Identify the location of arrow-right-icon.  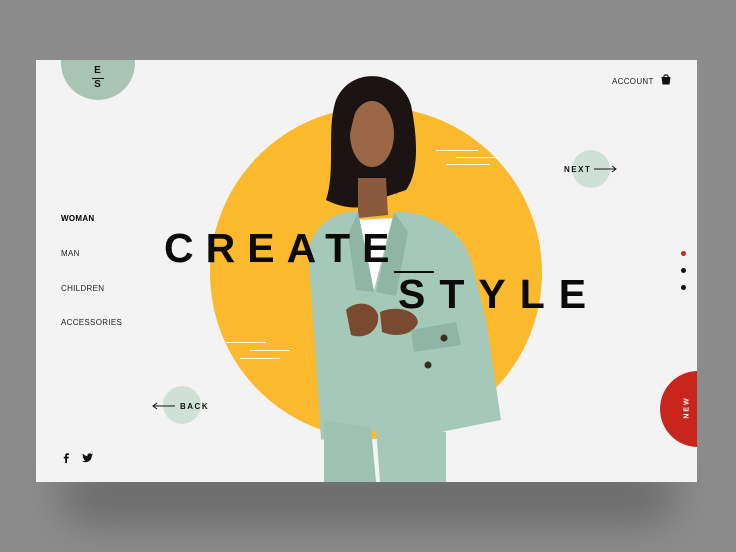
(606, 169).